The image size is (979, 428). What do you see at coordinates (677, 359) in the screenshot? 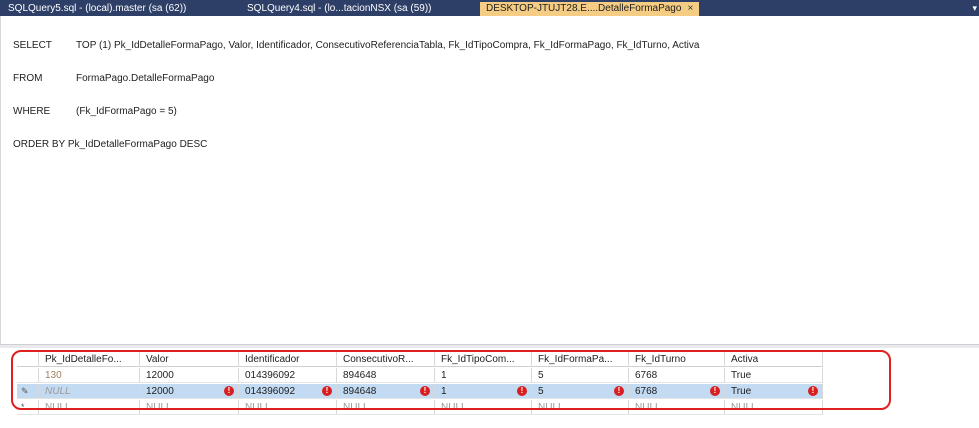
I see `column-header: Fk_IdTurno` at bounding box center [677, 359].